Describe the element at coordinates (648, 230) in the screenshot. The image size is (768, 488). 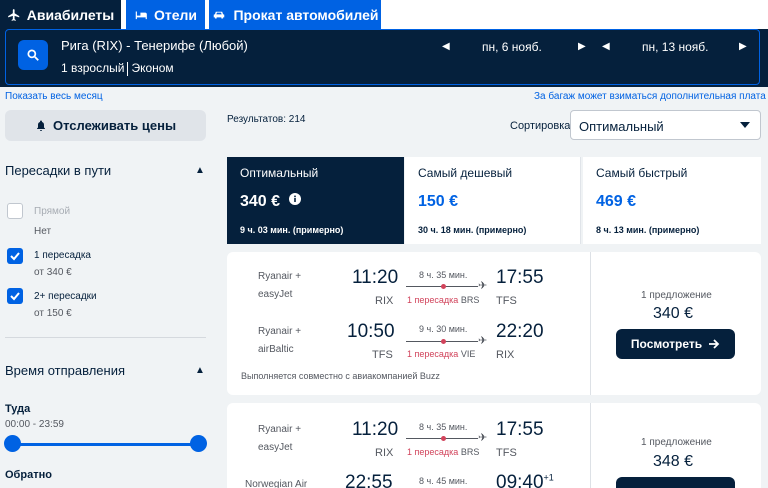
I see `sort-tab-duration: 8 ч. 13 мин. (примерно)` at that location.